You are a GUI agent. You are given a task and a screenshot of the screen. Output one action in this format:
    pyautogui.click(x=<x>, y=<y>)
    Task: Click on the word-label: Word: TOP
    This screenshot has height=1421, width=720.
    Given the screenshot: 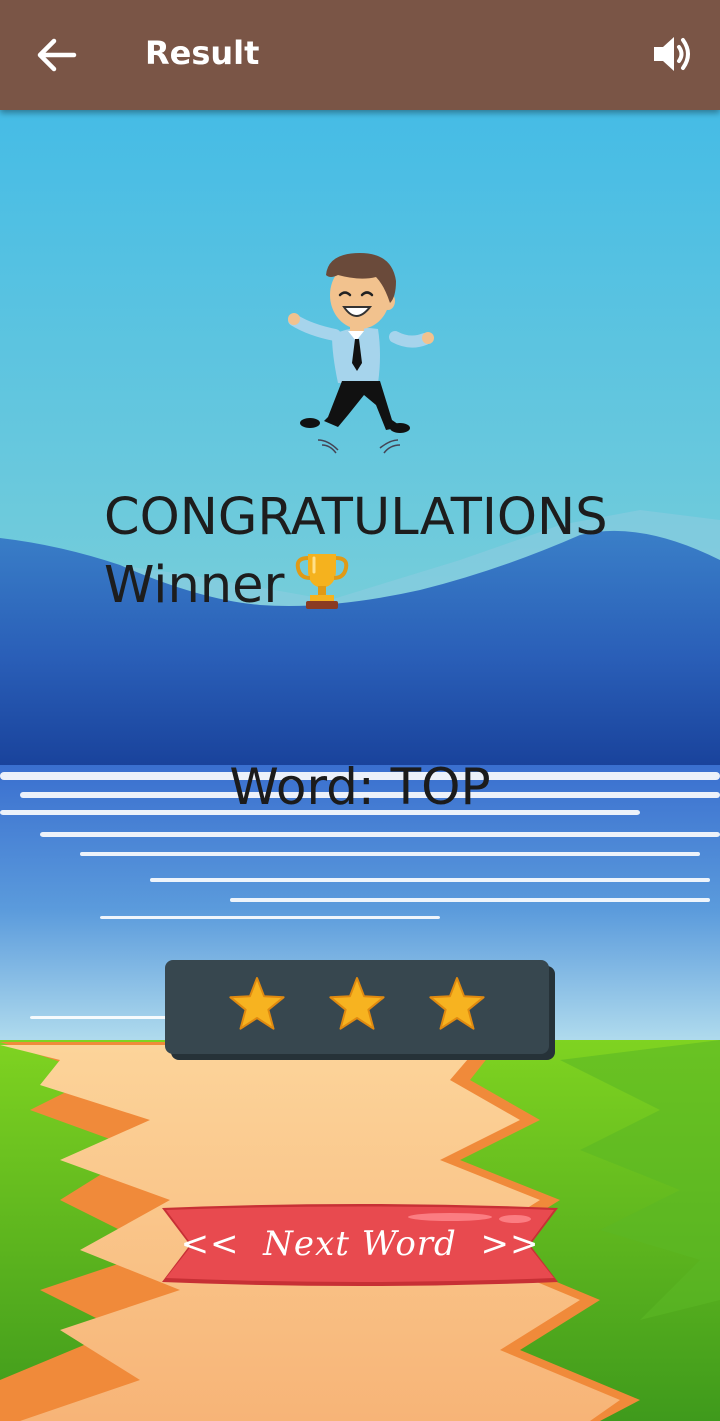 What is the action you would take?
    pyautogui.click(x=360, y=787)
    